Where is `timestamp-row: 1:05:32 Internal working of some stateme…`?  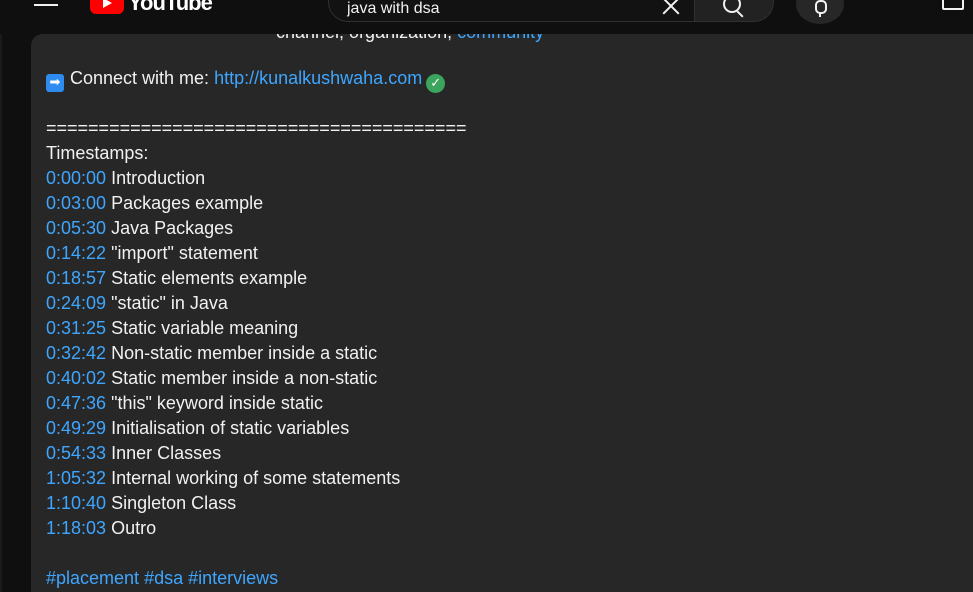 timestamp-row: 1:05:32 Internal working of some stateme… is located at coordinates (223, 478).